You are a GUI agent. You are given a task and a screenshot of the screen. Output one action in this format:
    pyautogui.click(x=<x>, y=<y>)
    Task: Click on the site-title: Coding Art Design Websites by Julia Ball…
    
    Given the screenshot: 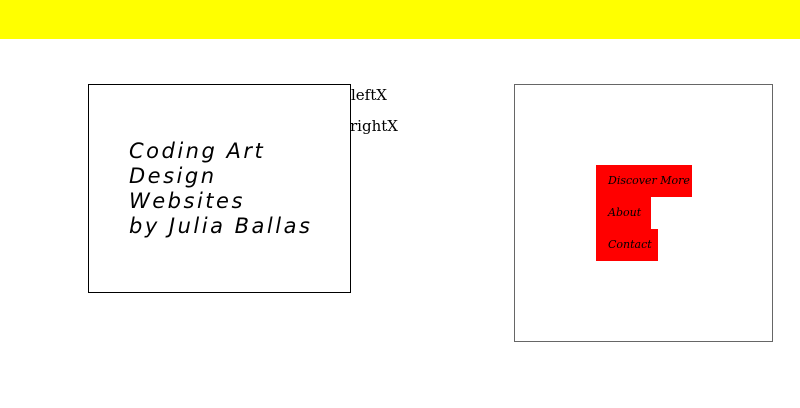 What is the action you would take?
    pyautogui.click(x=220, y=189)
    